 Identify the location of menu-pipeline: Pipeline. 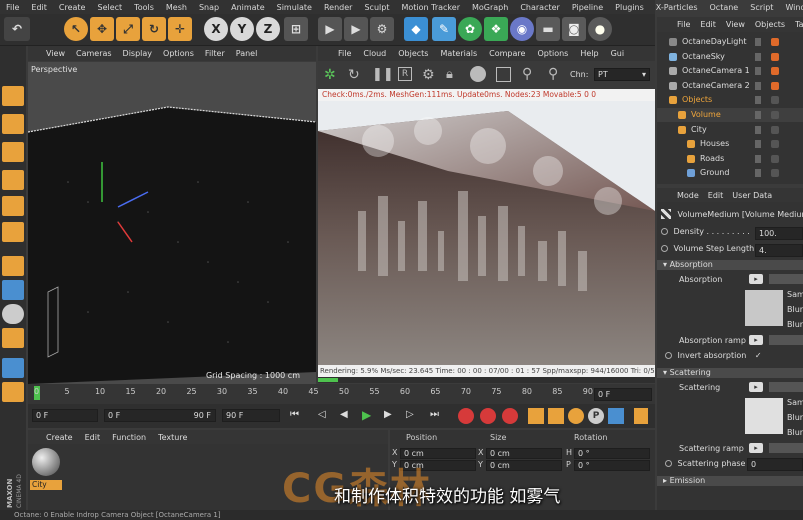
(587, 7).